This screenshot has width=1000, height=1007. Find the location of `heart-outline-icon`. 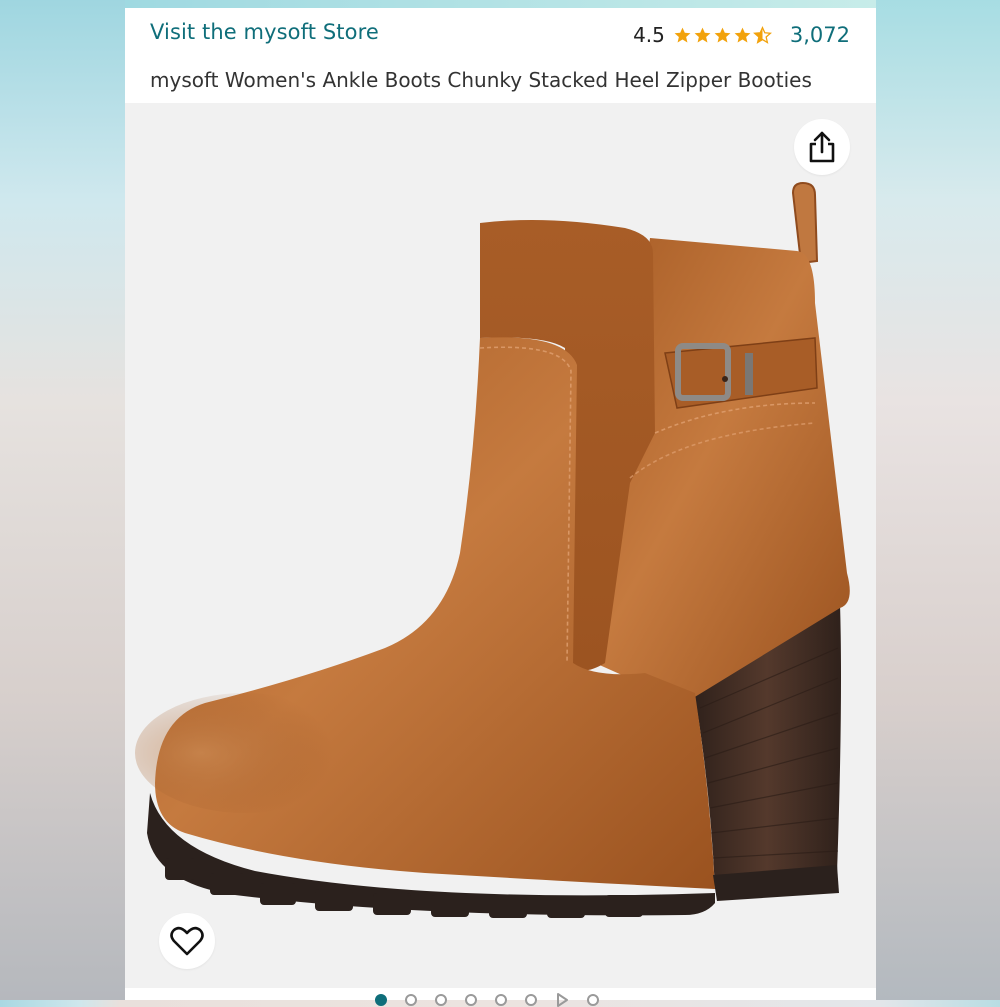

heart-outline-icon is located at coordinates (187, 941).